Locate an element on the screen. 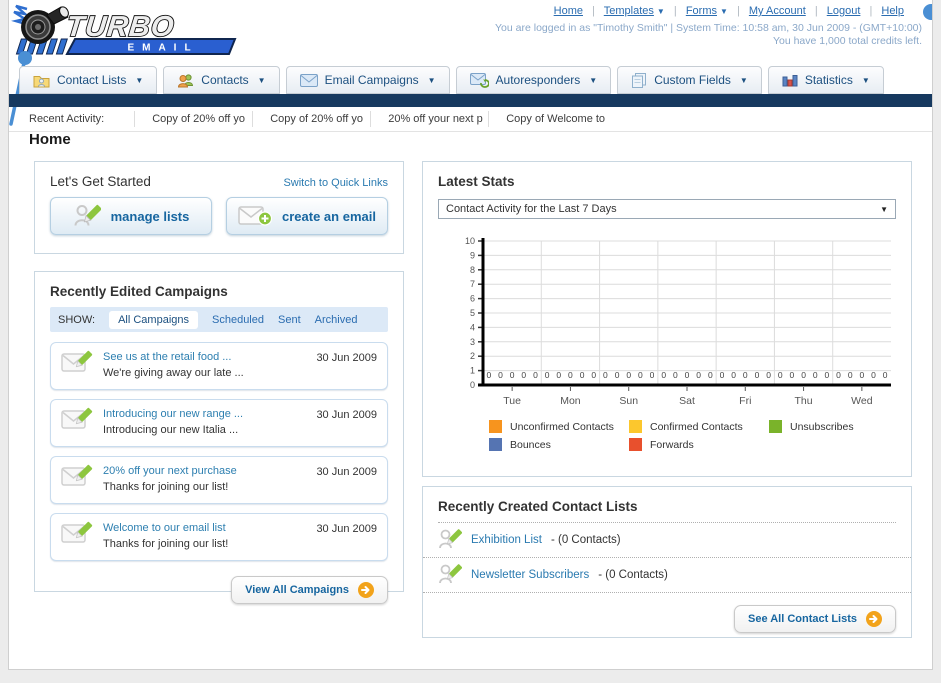 This screenshot has height=683, width=941. recent-activity-item: 20% off your next p is located at coordinates (429, 119).